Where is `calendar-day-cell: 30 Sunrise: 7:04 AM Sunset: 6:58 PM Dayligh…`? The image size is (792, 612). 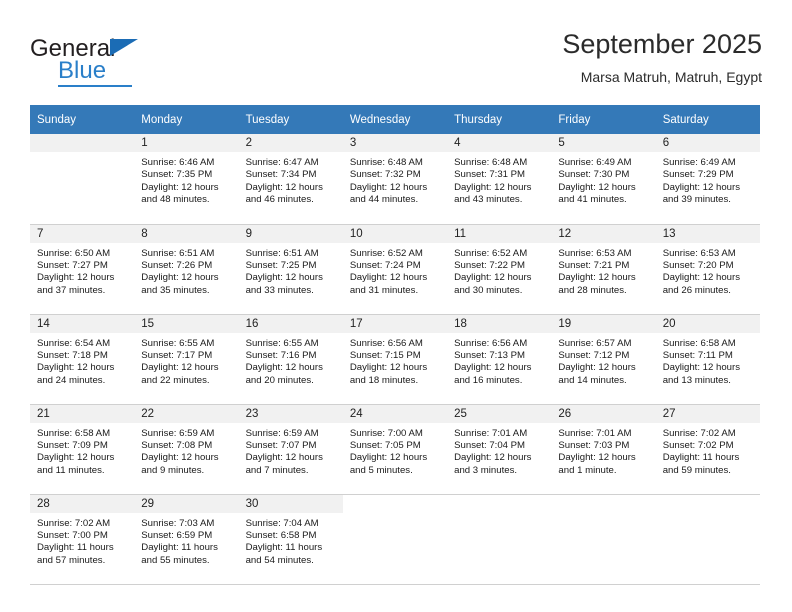
calendar-day-cell: 30 Sunrise: 7:04 AM Sunset: 6:58 PM Dayligh… is located at coordinates (290, 539).